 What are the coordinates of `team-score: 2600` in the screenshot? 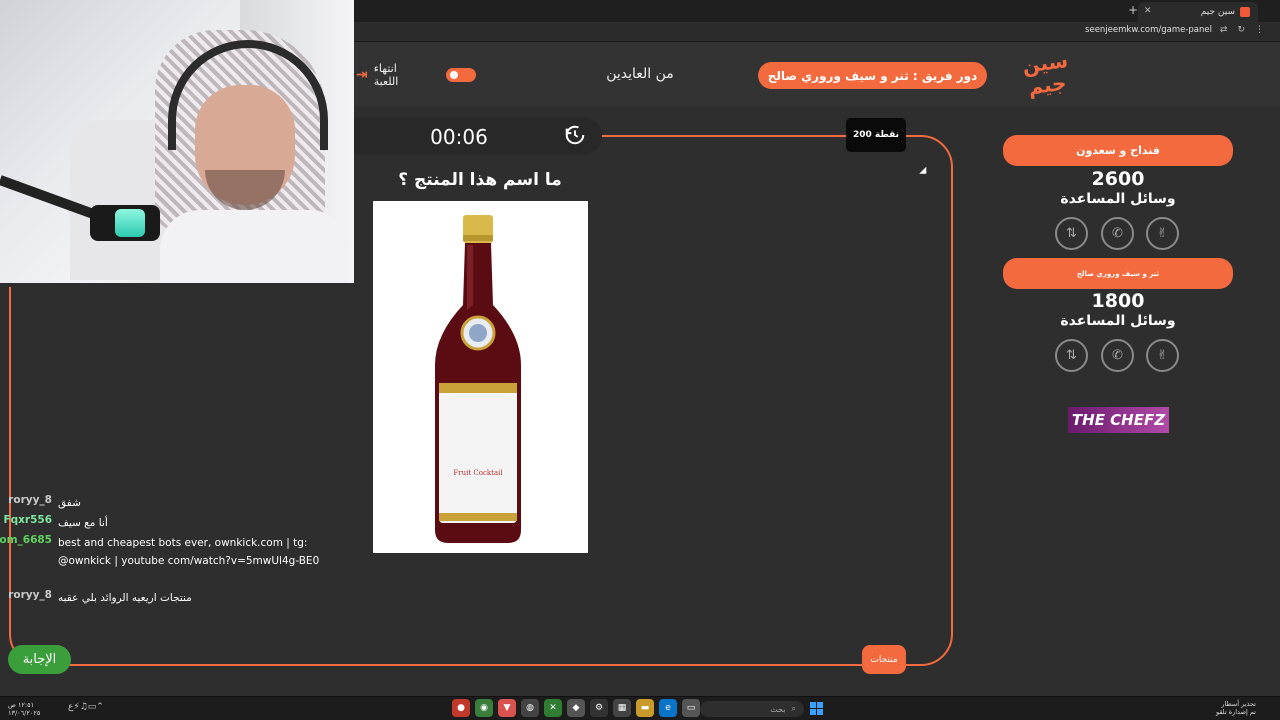 It's located at (1118, 179).